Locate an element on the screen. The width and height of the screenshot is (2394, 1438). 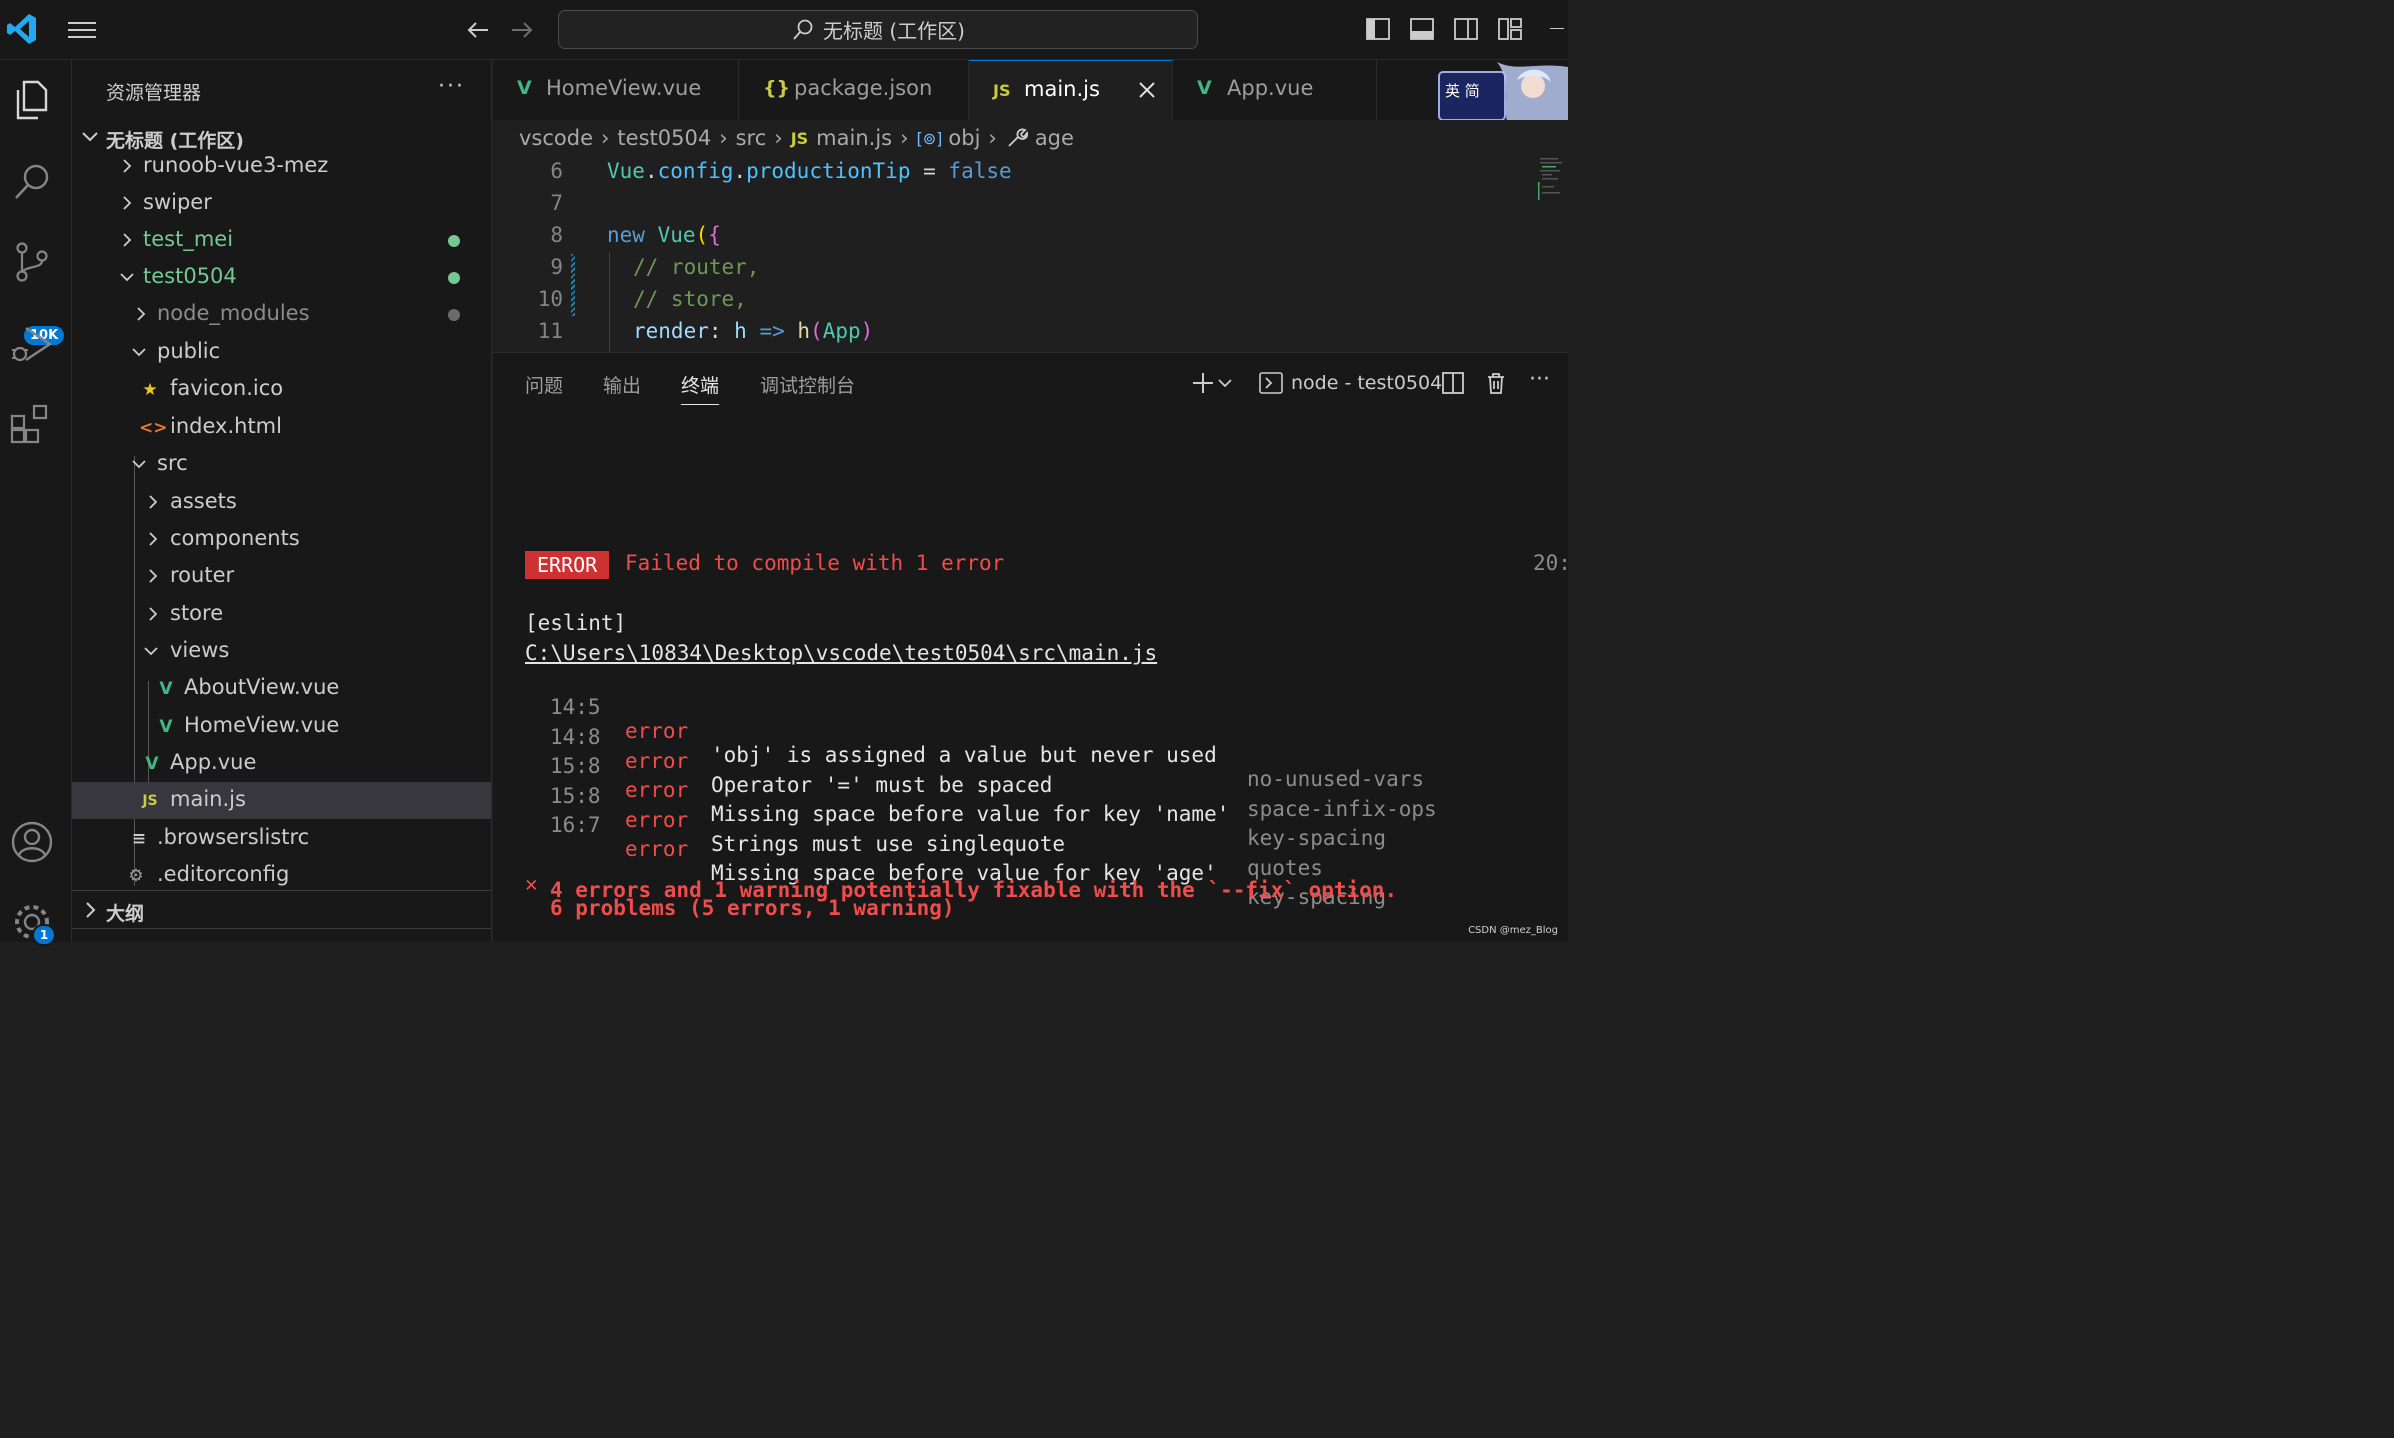
tree-folder-views: views is located at coordinates (281, 651).